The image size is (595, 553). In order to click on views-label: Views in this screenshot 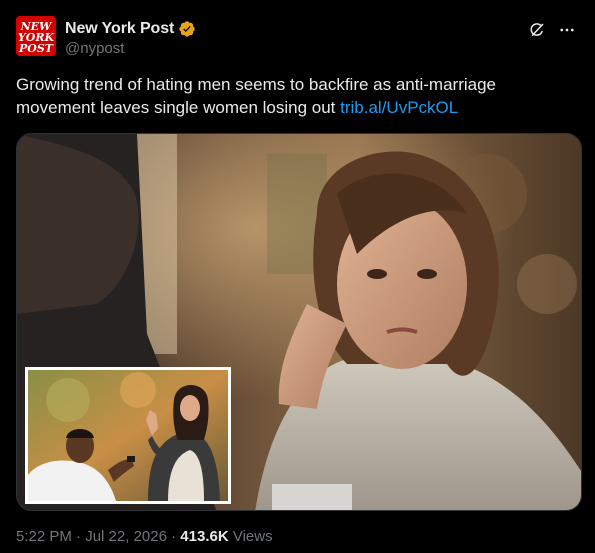, I will do `click(250, 536)`.